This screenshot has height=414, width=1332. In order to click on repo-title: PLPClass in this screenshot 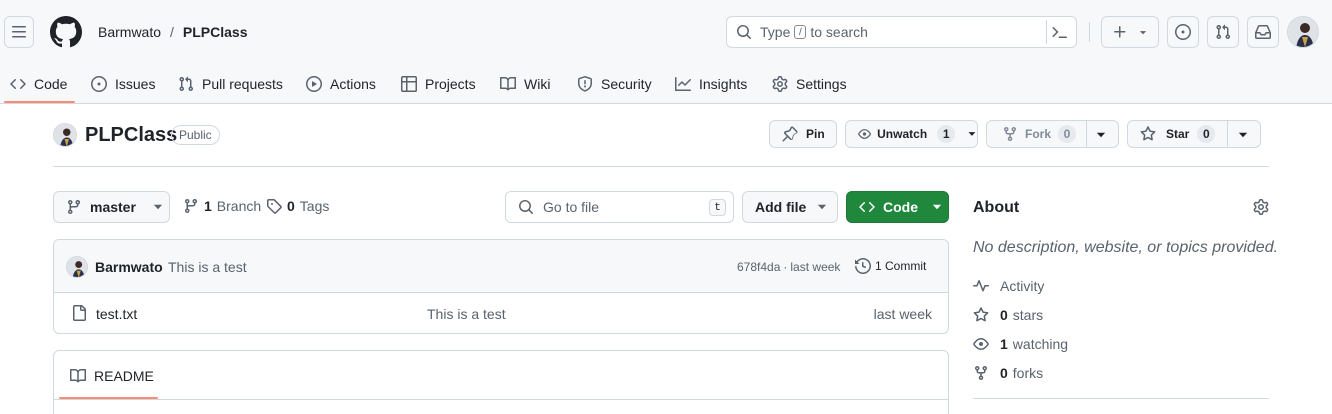, I will do `click(131, 135)`.